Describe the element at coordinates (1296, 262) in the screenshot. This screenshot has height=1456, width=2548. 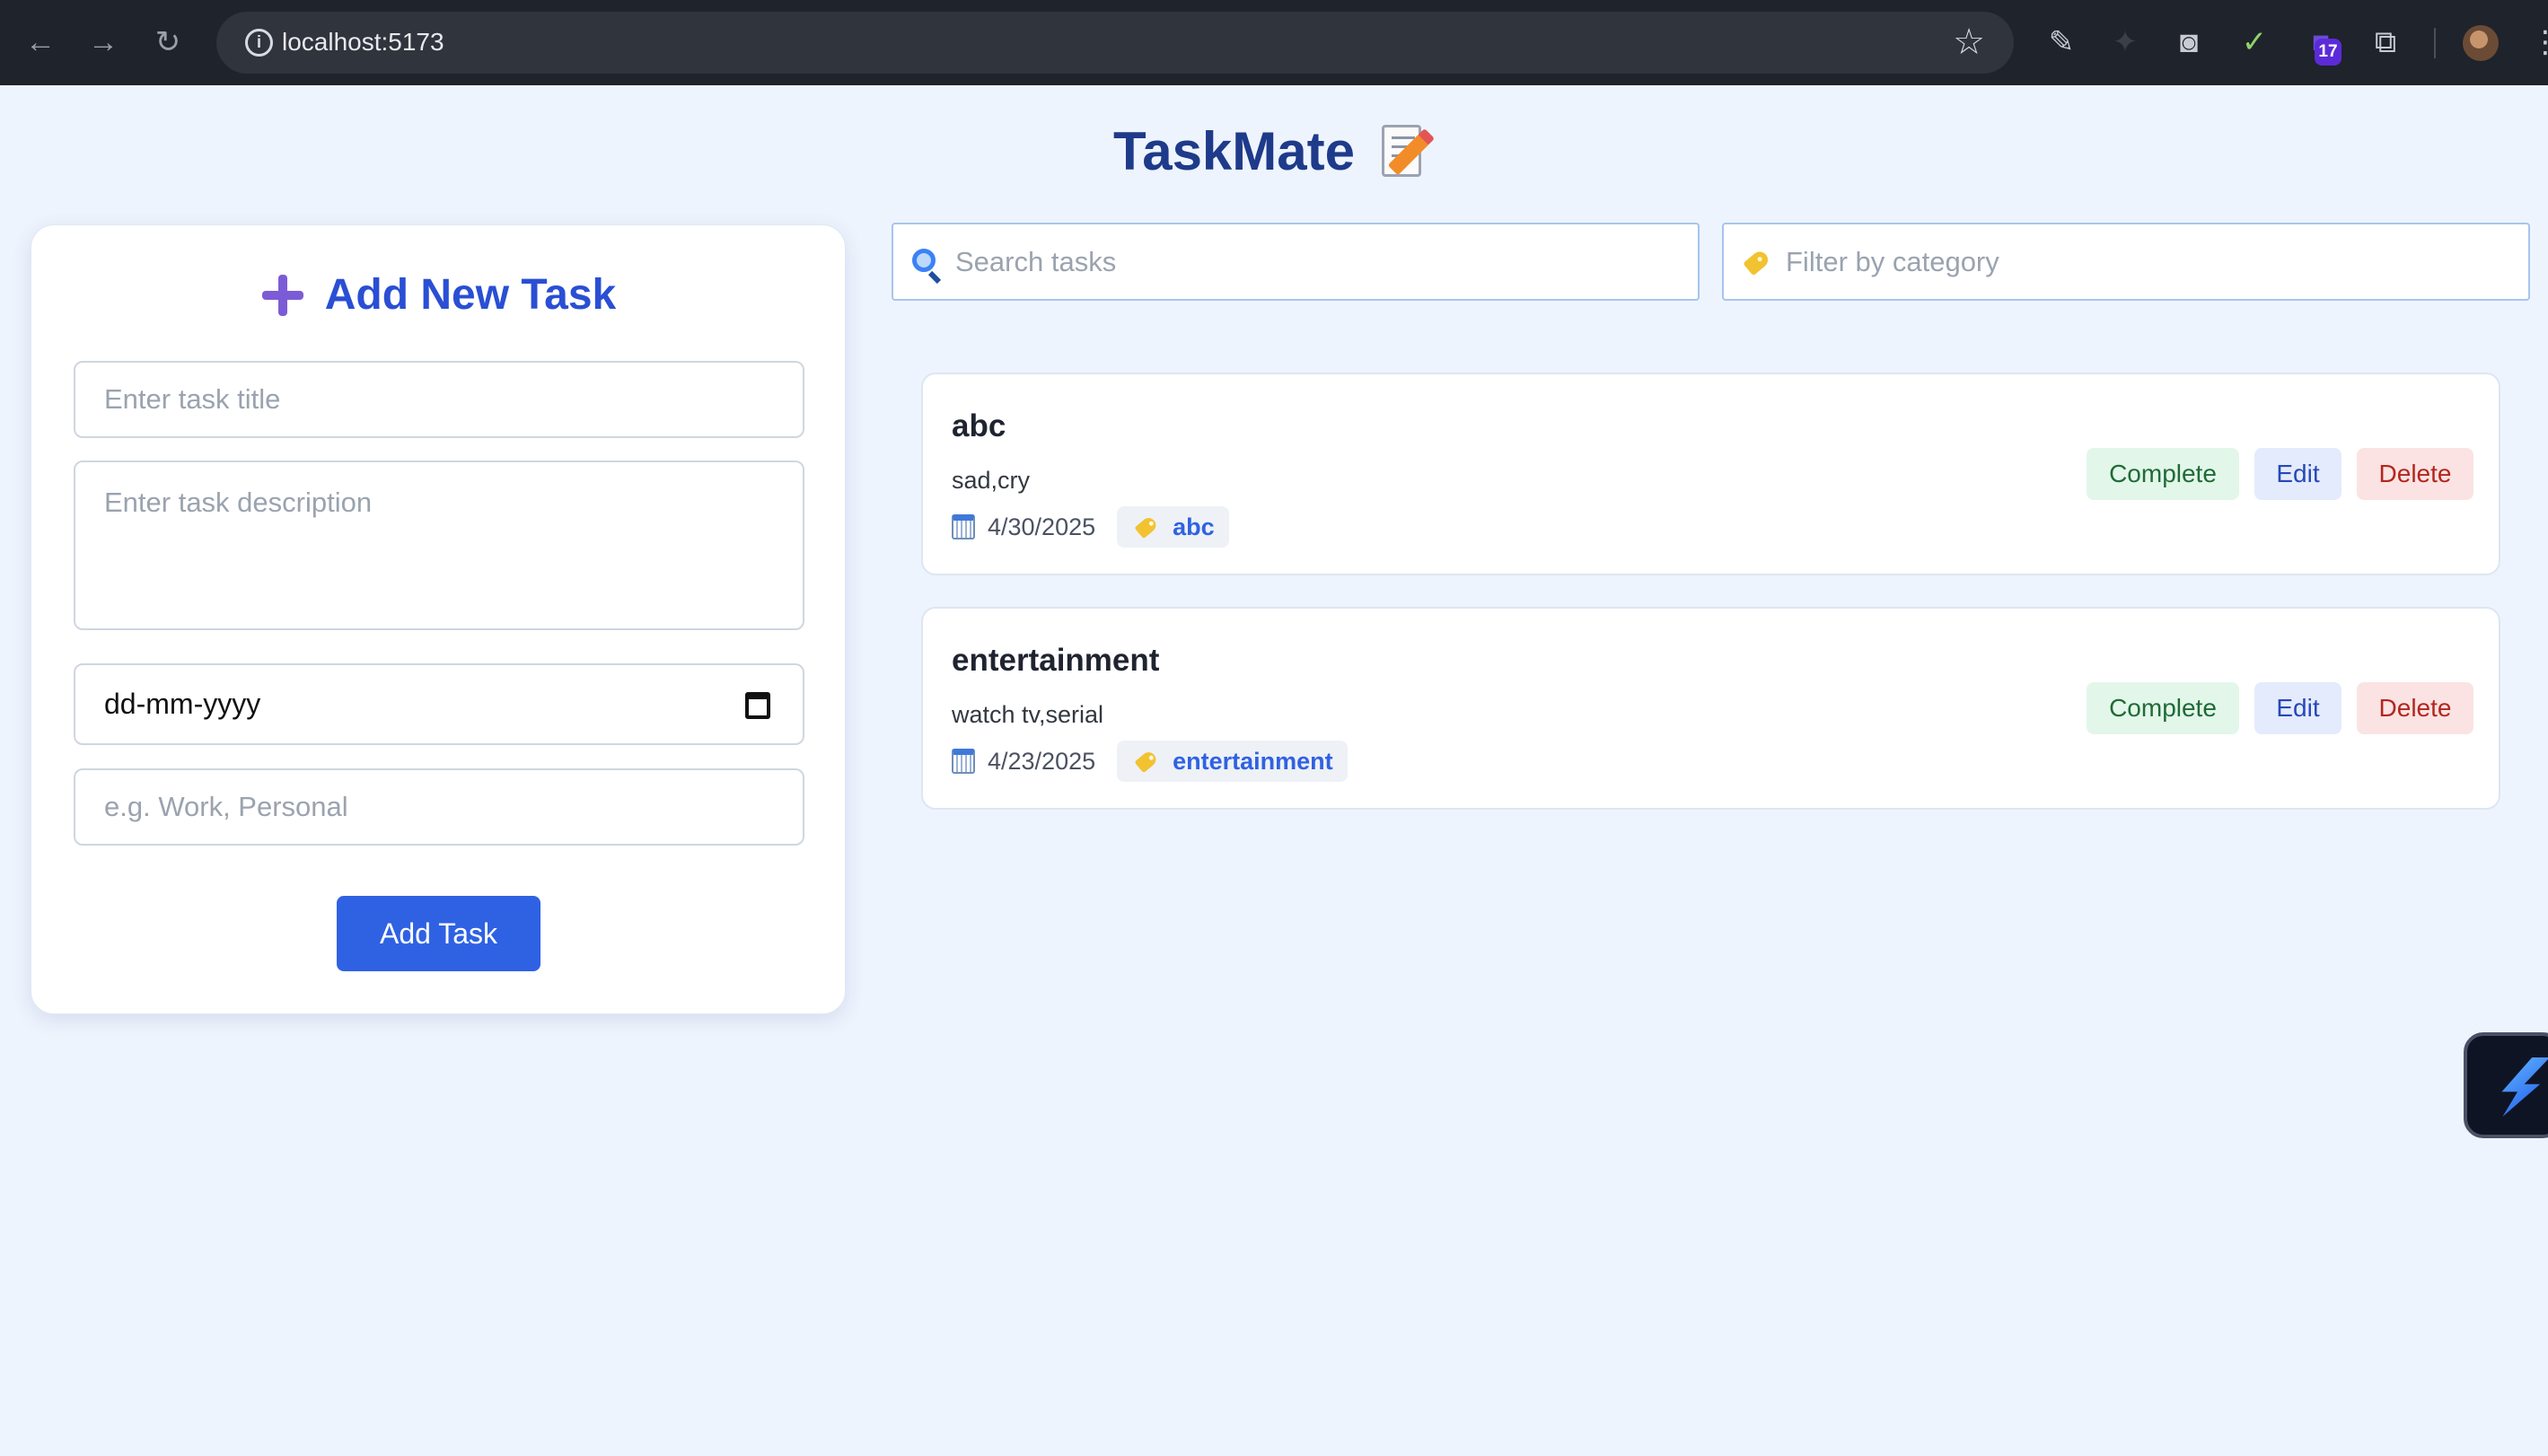
I see `search-input: Search tasks` at that location.